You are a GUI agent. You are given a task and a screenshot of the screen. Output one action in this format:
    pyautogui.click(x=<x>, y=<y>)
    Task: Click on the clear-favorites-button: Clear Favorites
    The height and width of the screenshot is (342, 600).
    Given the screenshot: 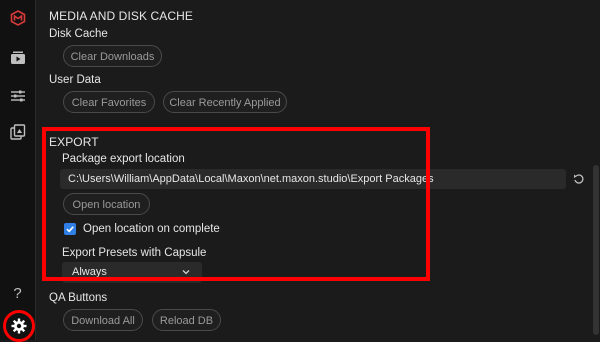 What is the action you would take?
    pyautogui.click(x=109, y=102)
    